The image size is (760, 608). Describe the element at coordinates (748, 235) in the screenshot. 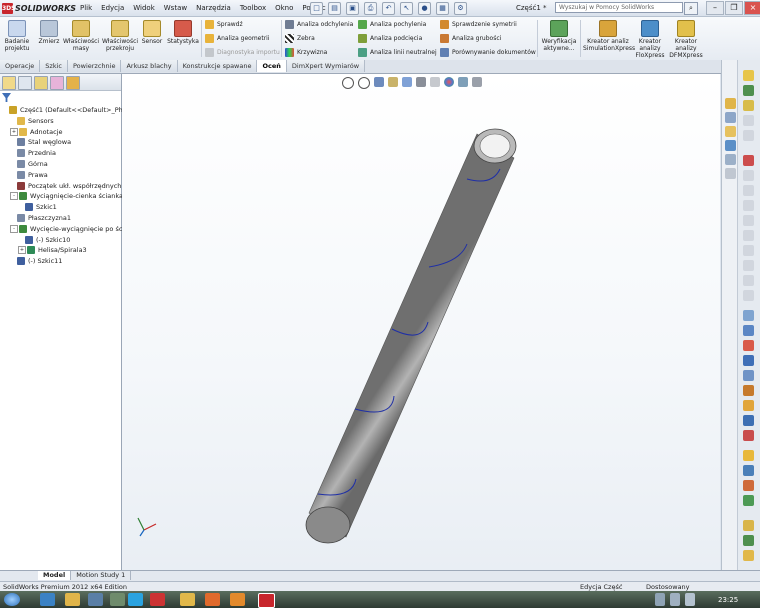

I see `extend-icon` at that location.